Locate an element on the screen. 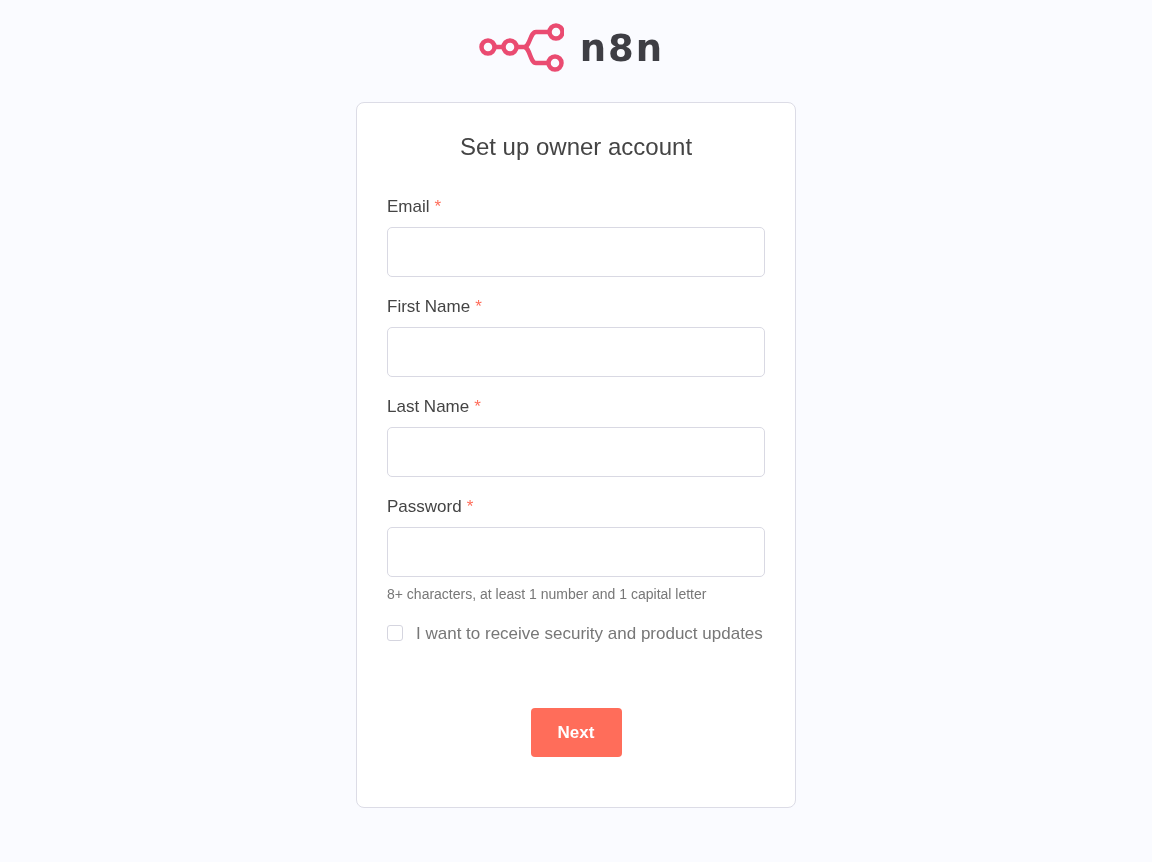 This screenshot has height=862, width=1152. field-label: Email is located at coordinates (408, 207).